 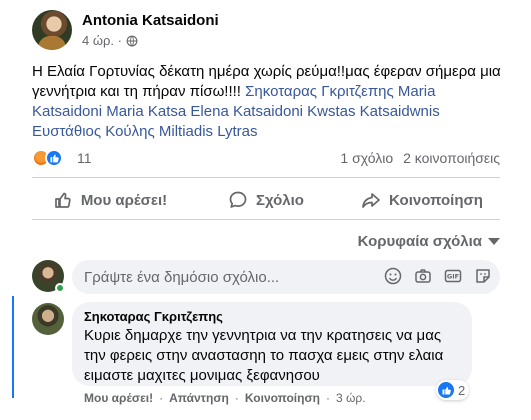 I want to click on comment-button: Σχόλιο, so click(x=266, y=200).